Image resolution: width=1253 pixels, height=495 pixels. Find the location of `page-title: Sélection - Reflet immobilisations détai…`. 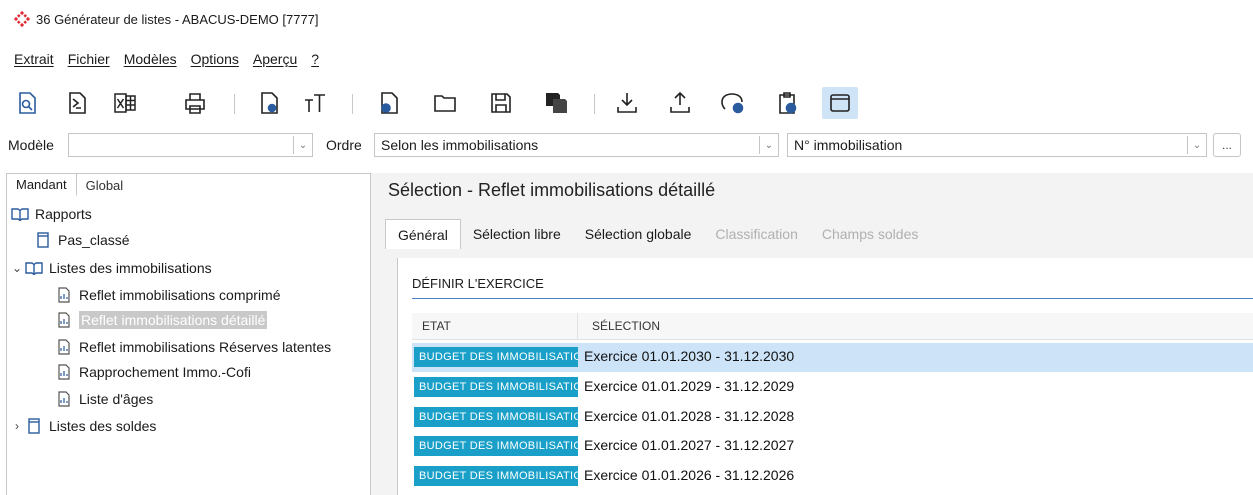

page-title: Sélection - Reflet immobilisations détai… is located at coordinates (552, 190).